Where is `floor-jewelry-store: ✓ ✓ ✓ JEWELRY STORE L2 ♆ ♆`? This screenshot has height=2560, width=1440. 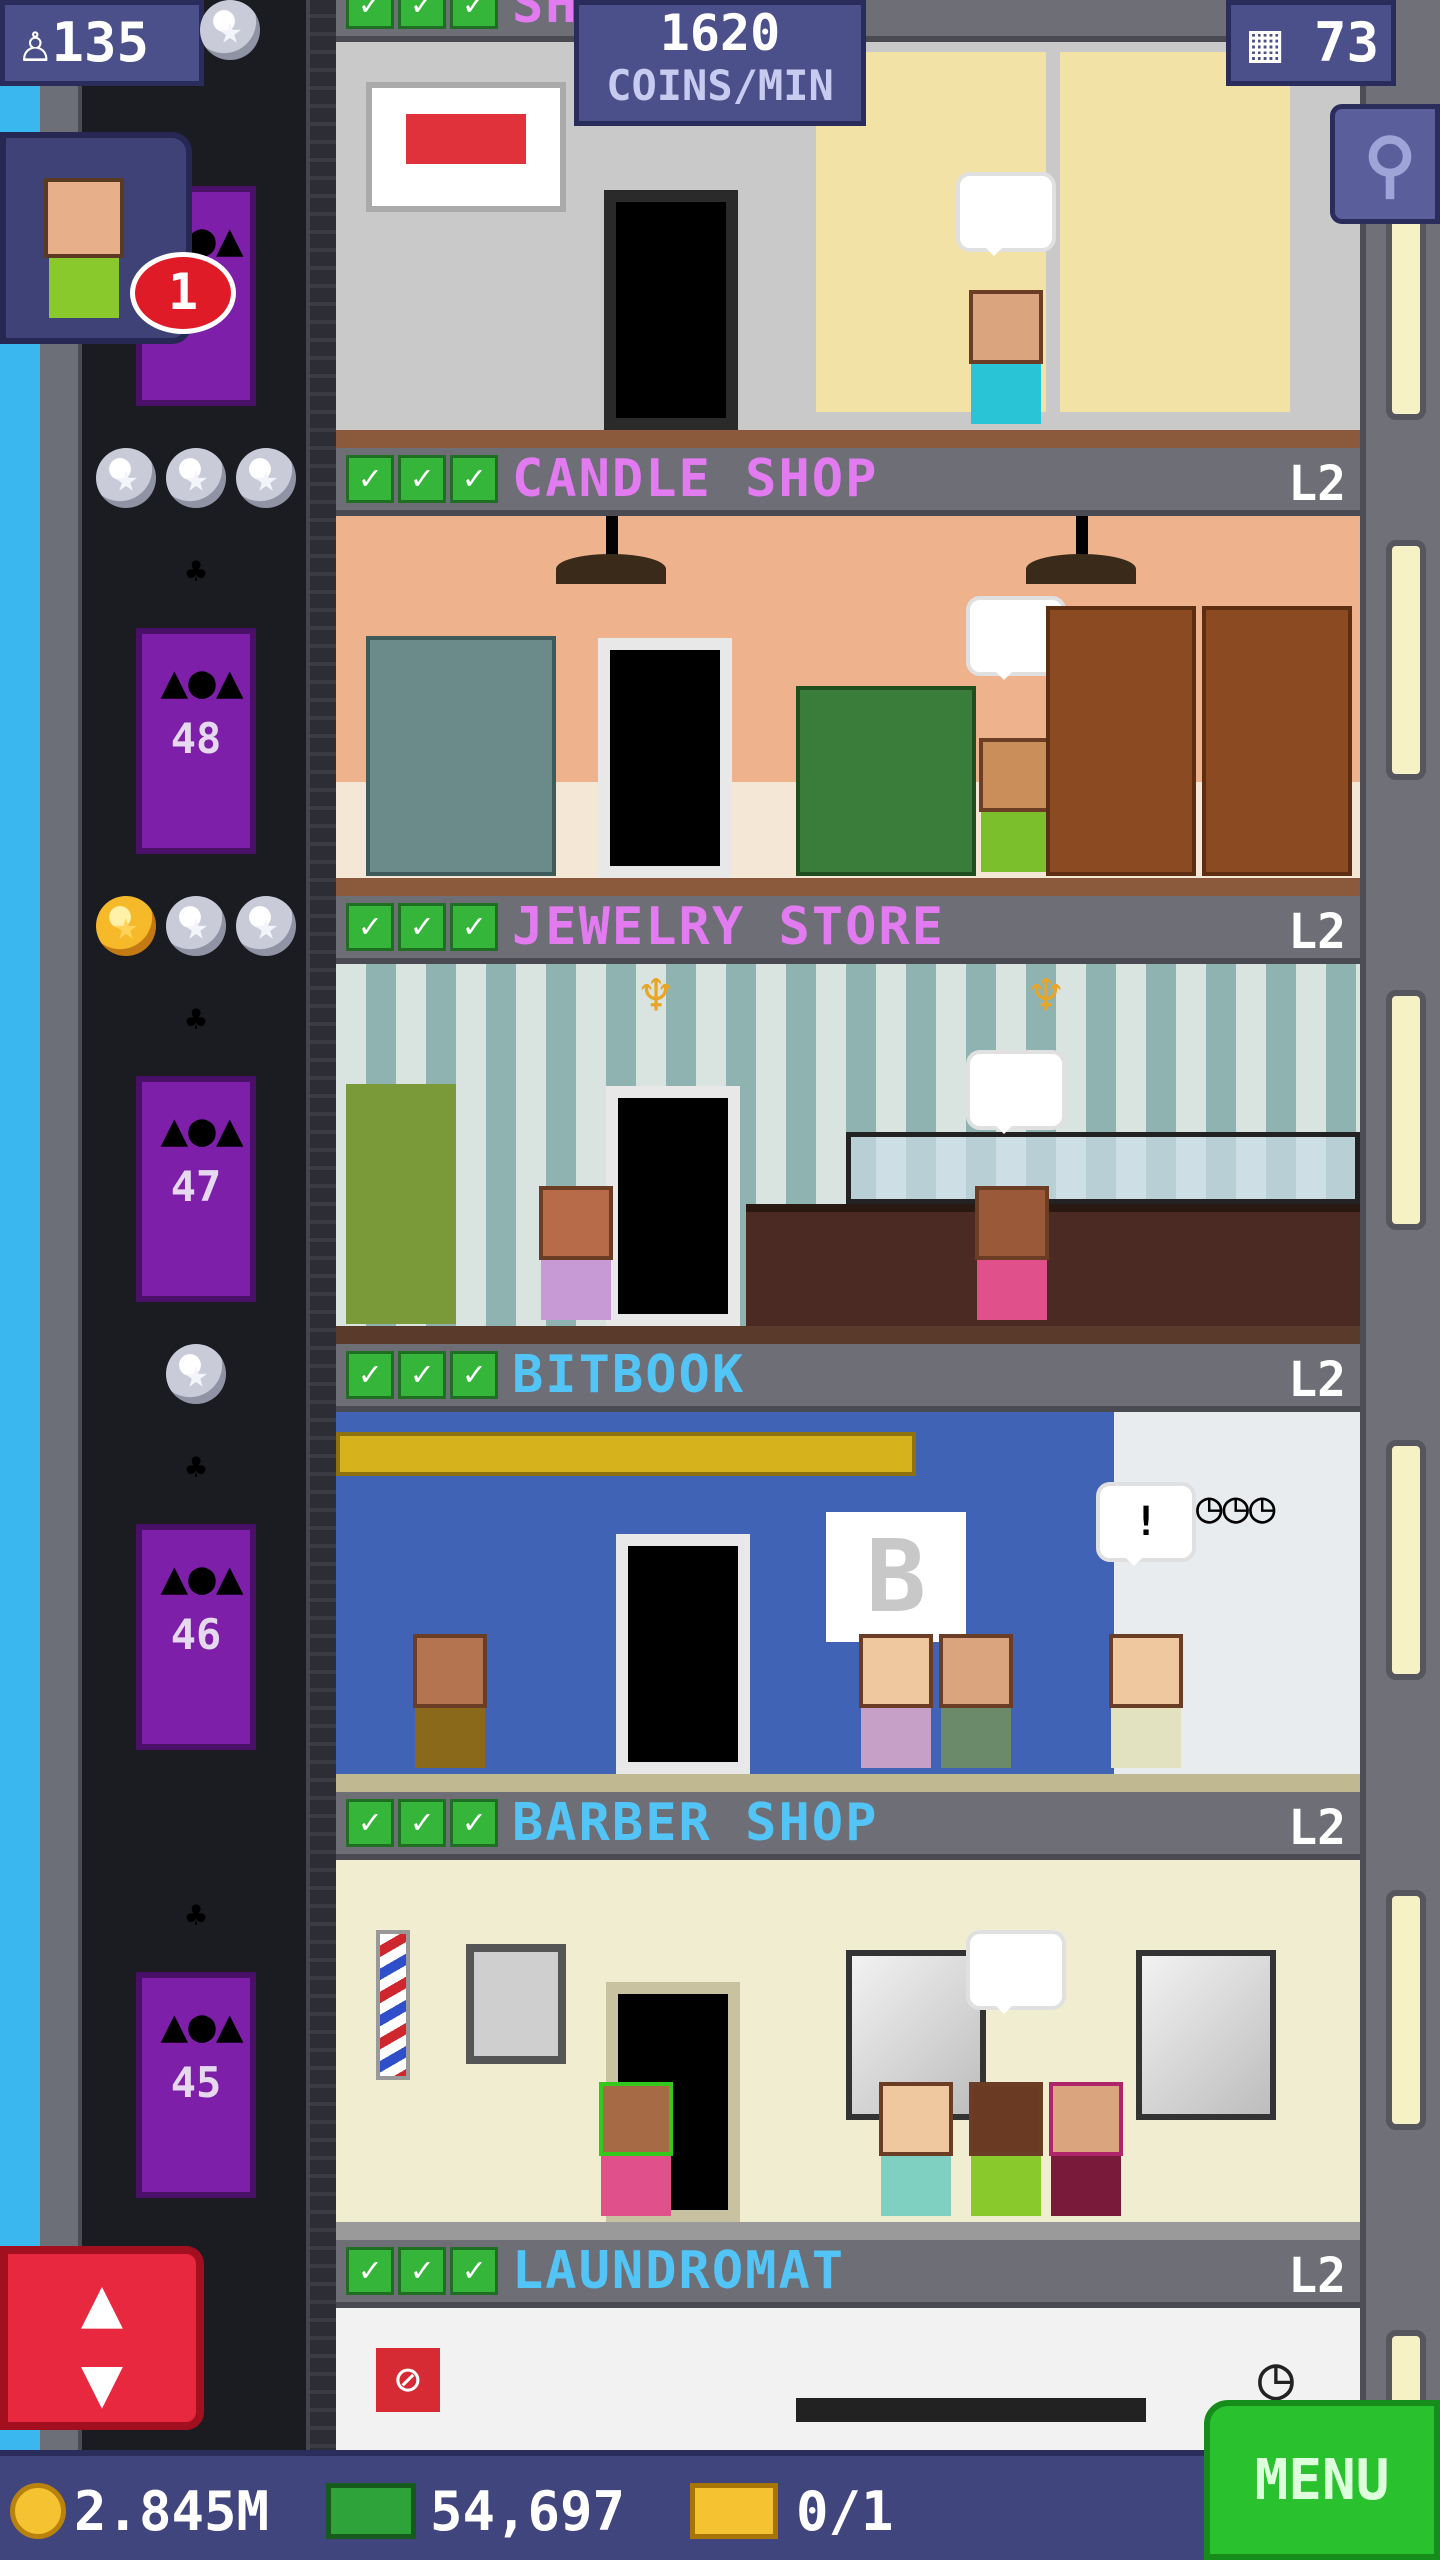 floor-jewelry-store: ✓ ✓ ✓ JEWELRY STORE L2 ♆ ♆ is located at coordinates (848, 1120).